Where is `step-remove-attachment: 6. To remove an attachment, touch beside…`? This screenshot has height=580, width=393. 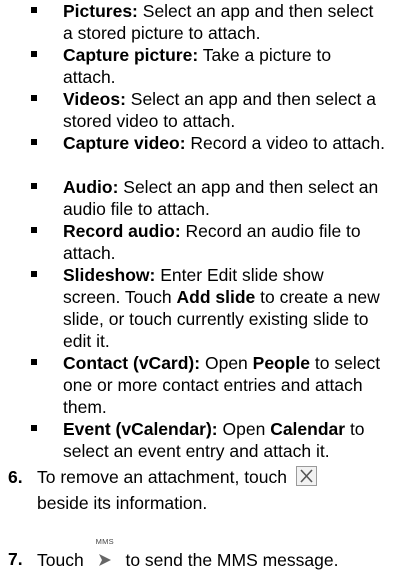 step-remove-attachment: 6. To remove an attachment, touch beside… is located at coordinates (196, 490).